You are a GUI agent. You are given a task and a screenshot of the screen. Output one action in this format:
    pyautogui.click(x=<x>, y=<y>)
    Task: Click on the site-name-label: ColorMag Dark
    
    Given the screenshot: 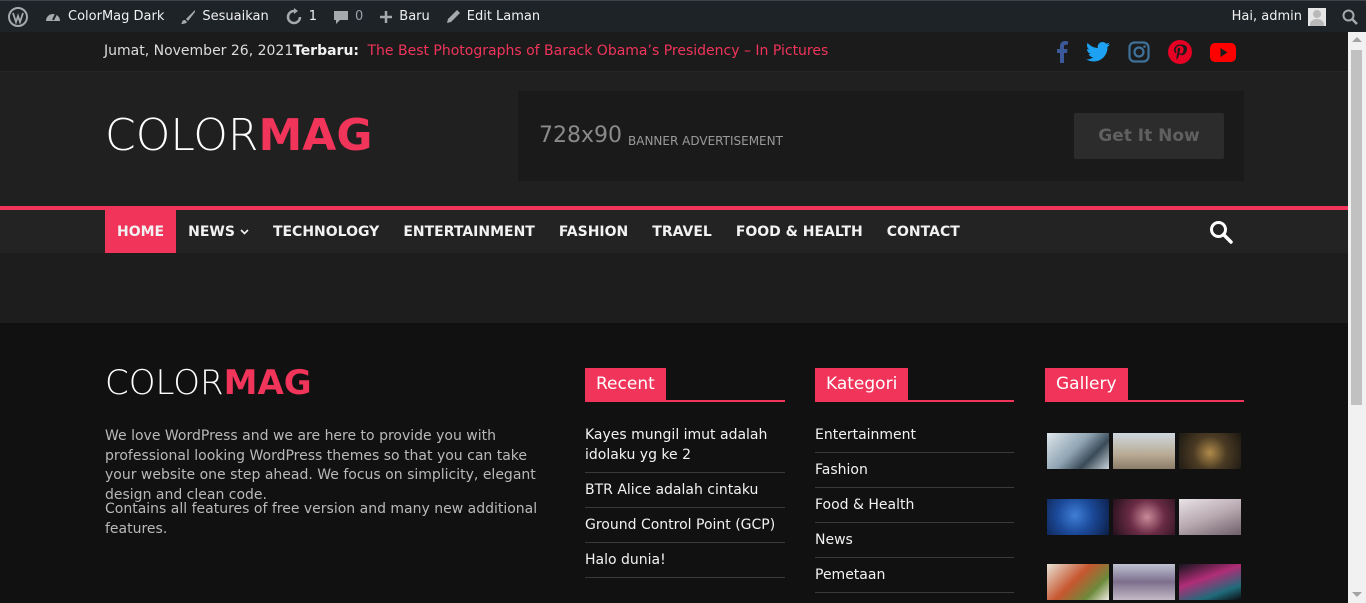 What is the action you would take?
    pyautogui.click(x=116, y=16)
    